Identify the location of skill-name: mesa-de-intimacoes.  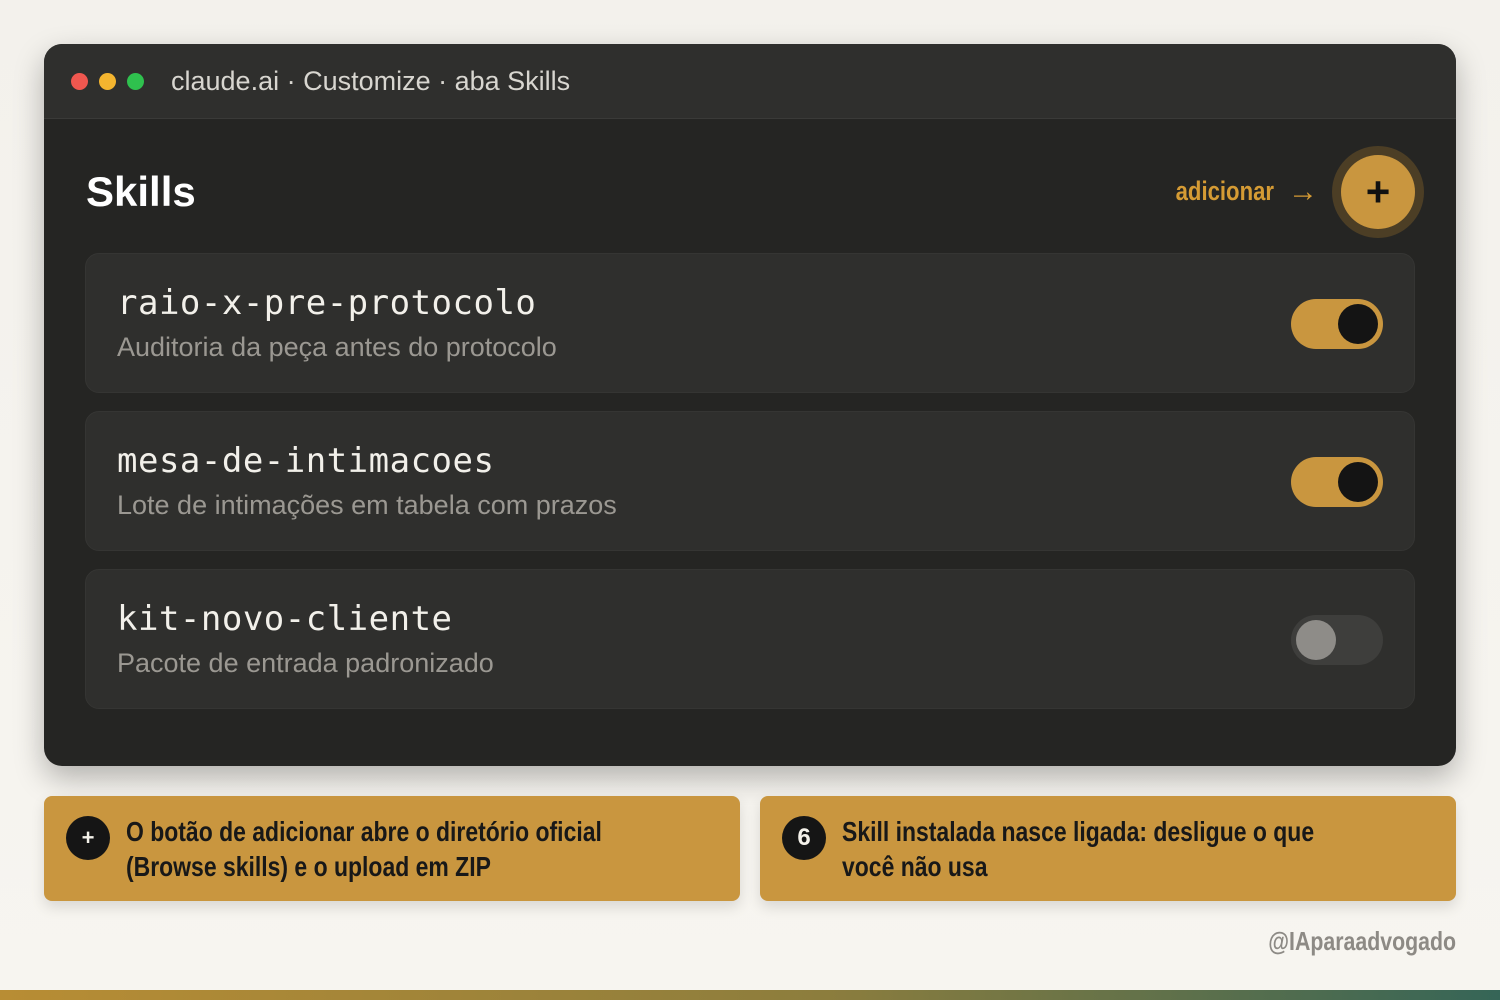
(306, 461).